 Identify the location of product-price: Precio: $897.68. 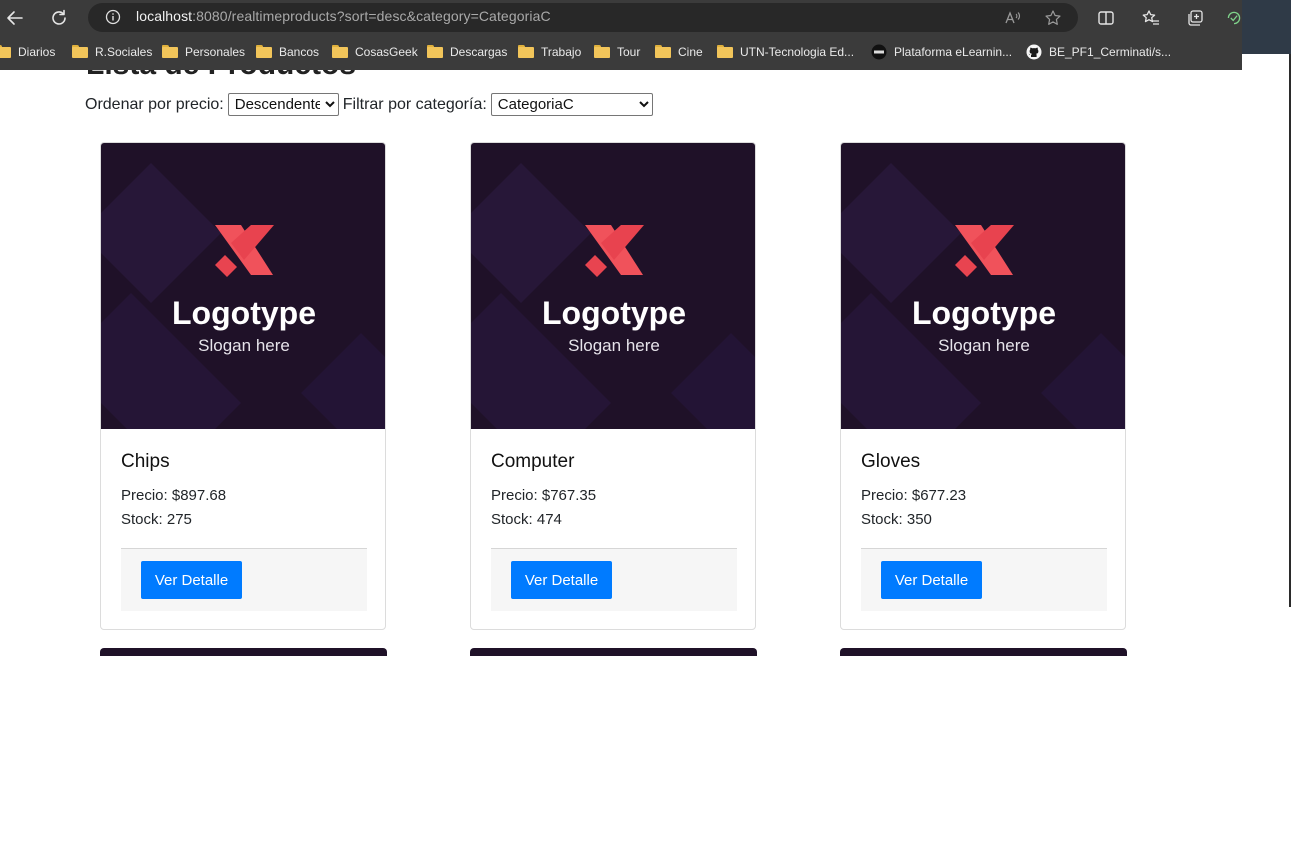
(174, 495).